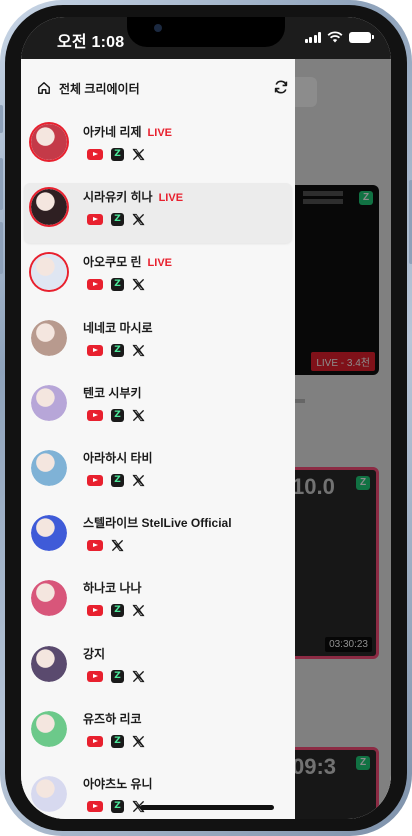 This screenshot has height=836, width=412. I want to click on creator-item: 아카네 리제 LIVE Z, so click(158, 149).